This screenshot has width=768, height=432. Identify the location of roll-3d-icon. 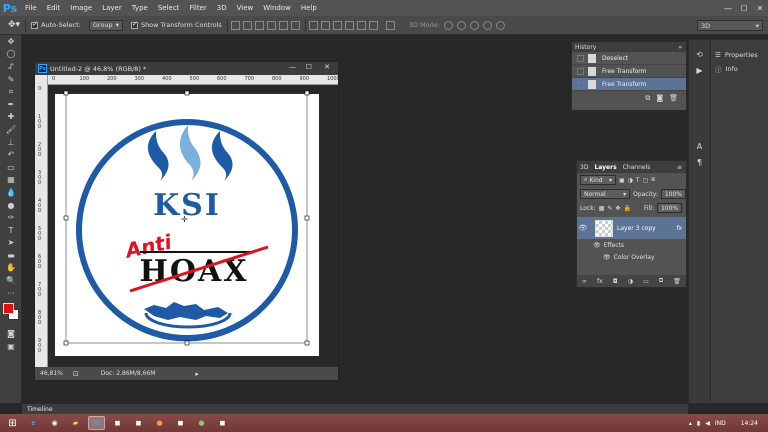
(461, 25).